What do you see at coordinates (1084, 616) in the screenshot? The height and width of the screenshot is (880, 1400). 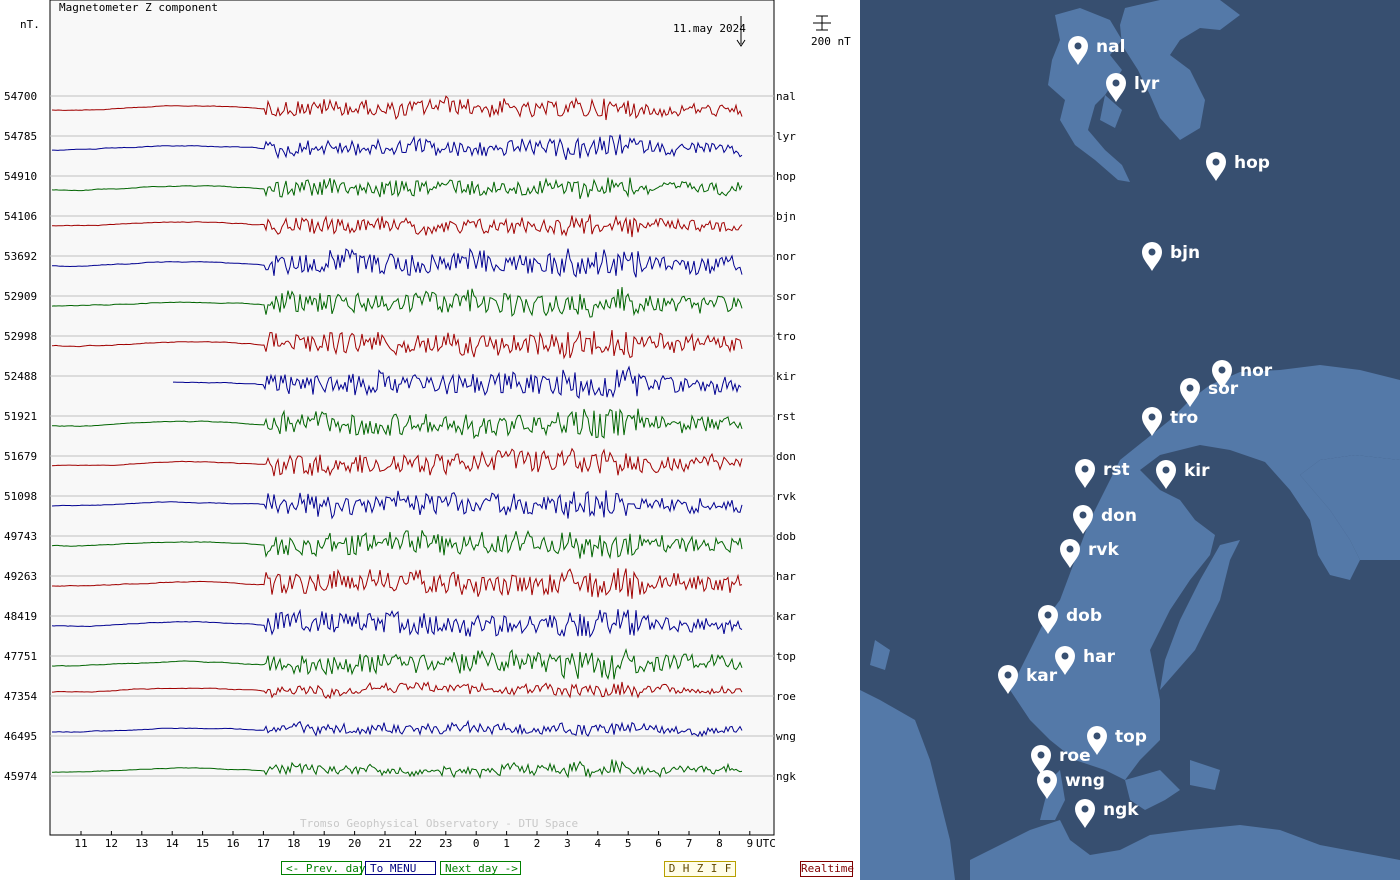 I see `map-marker-label: dob` at bounding box center [1084, 616].